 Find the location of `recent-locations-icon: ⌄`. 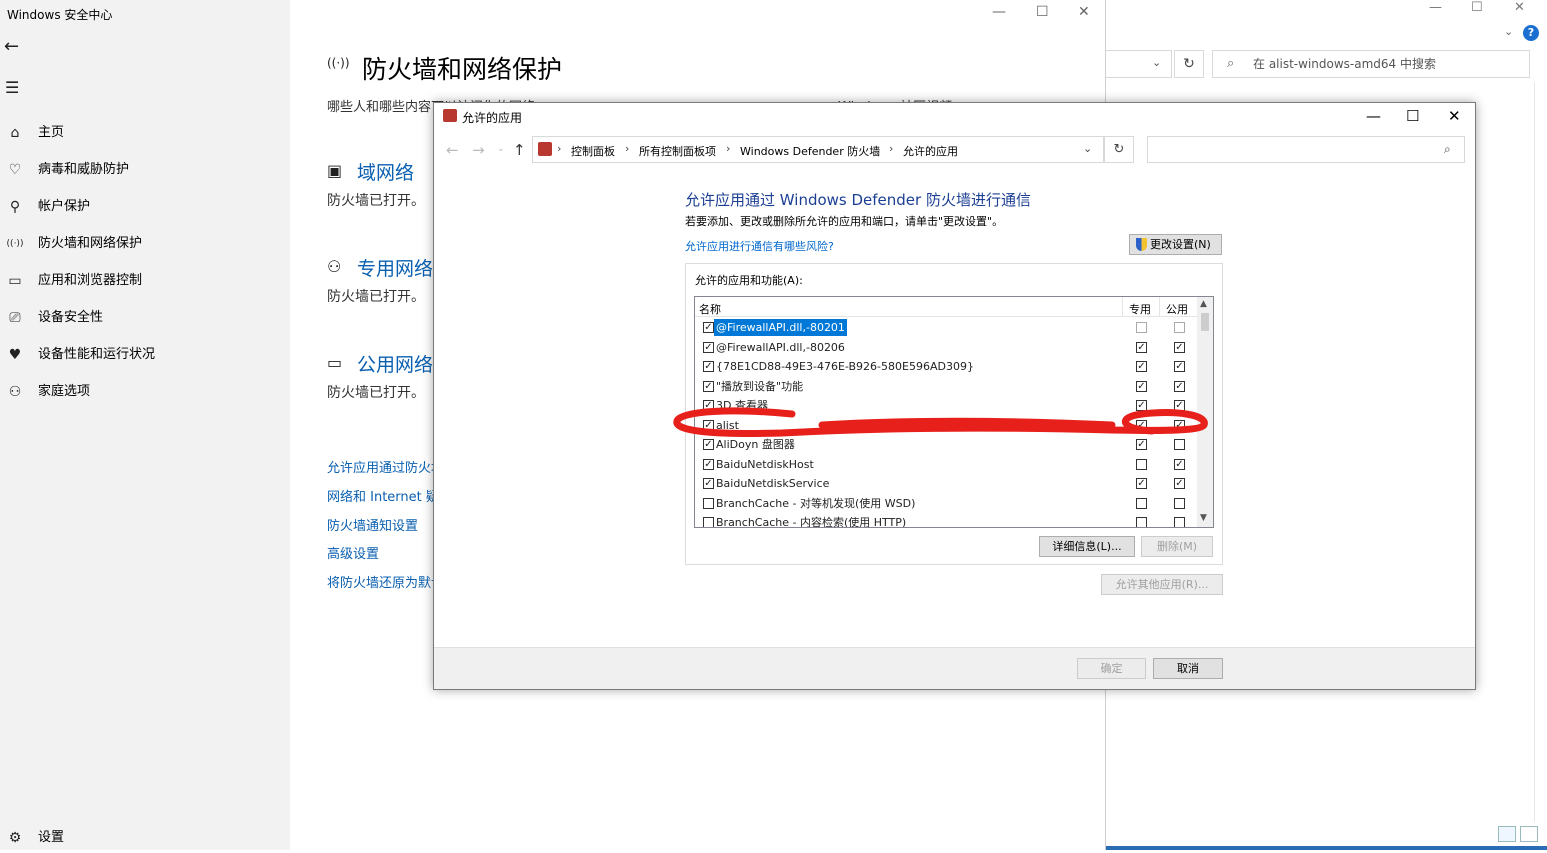

recent-locations-icon: ⌄ is located at coordinates (501, 149).